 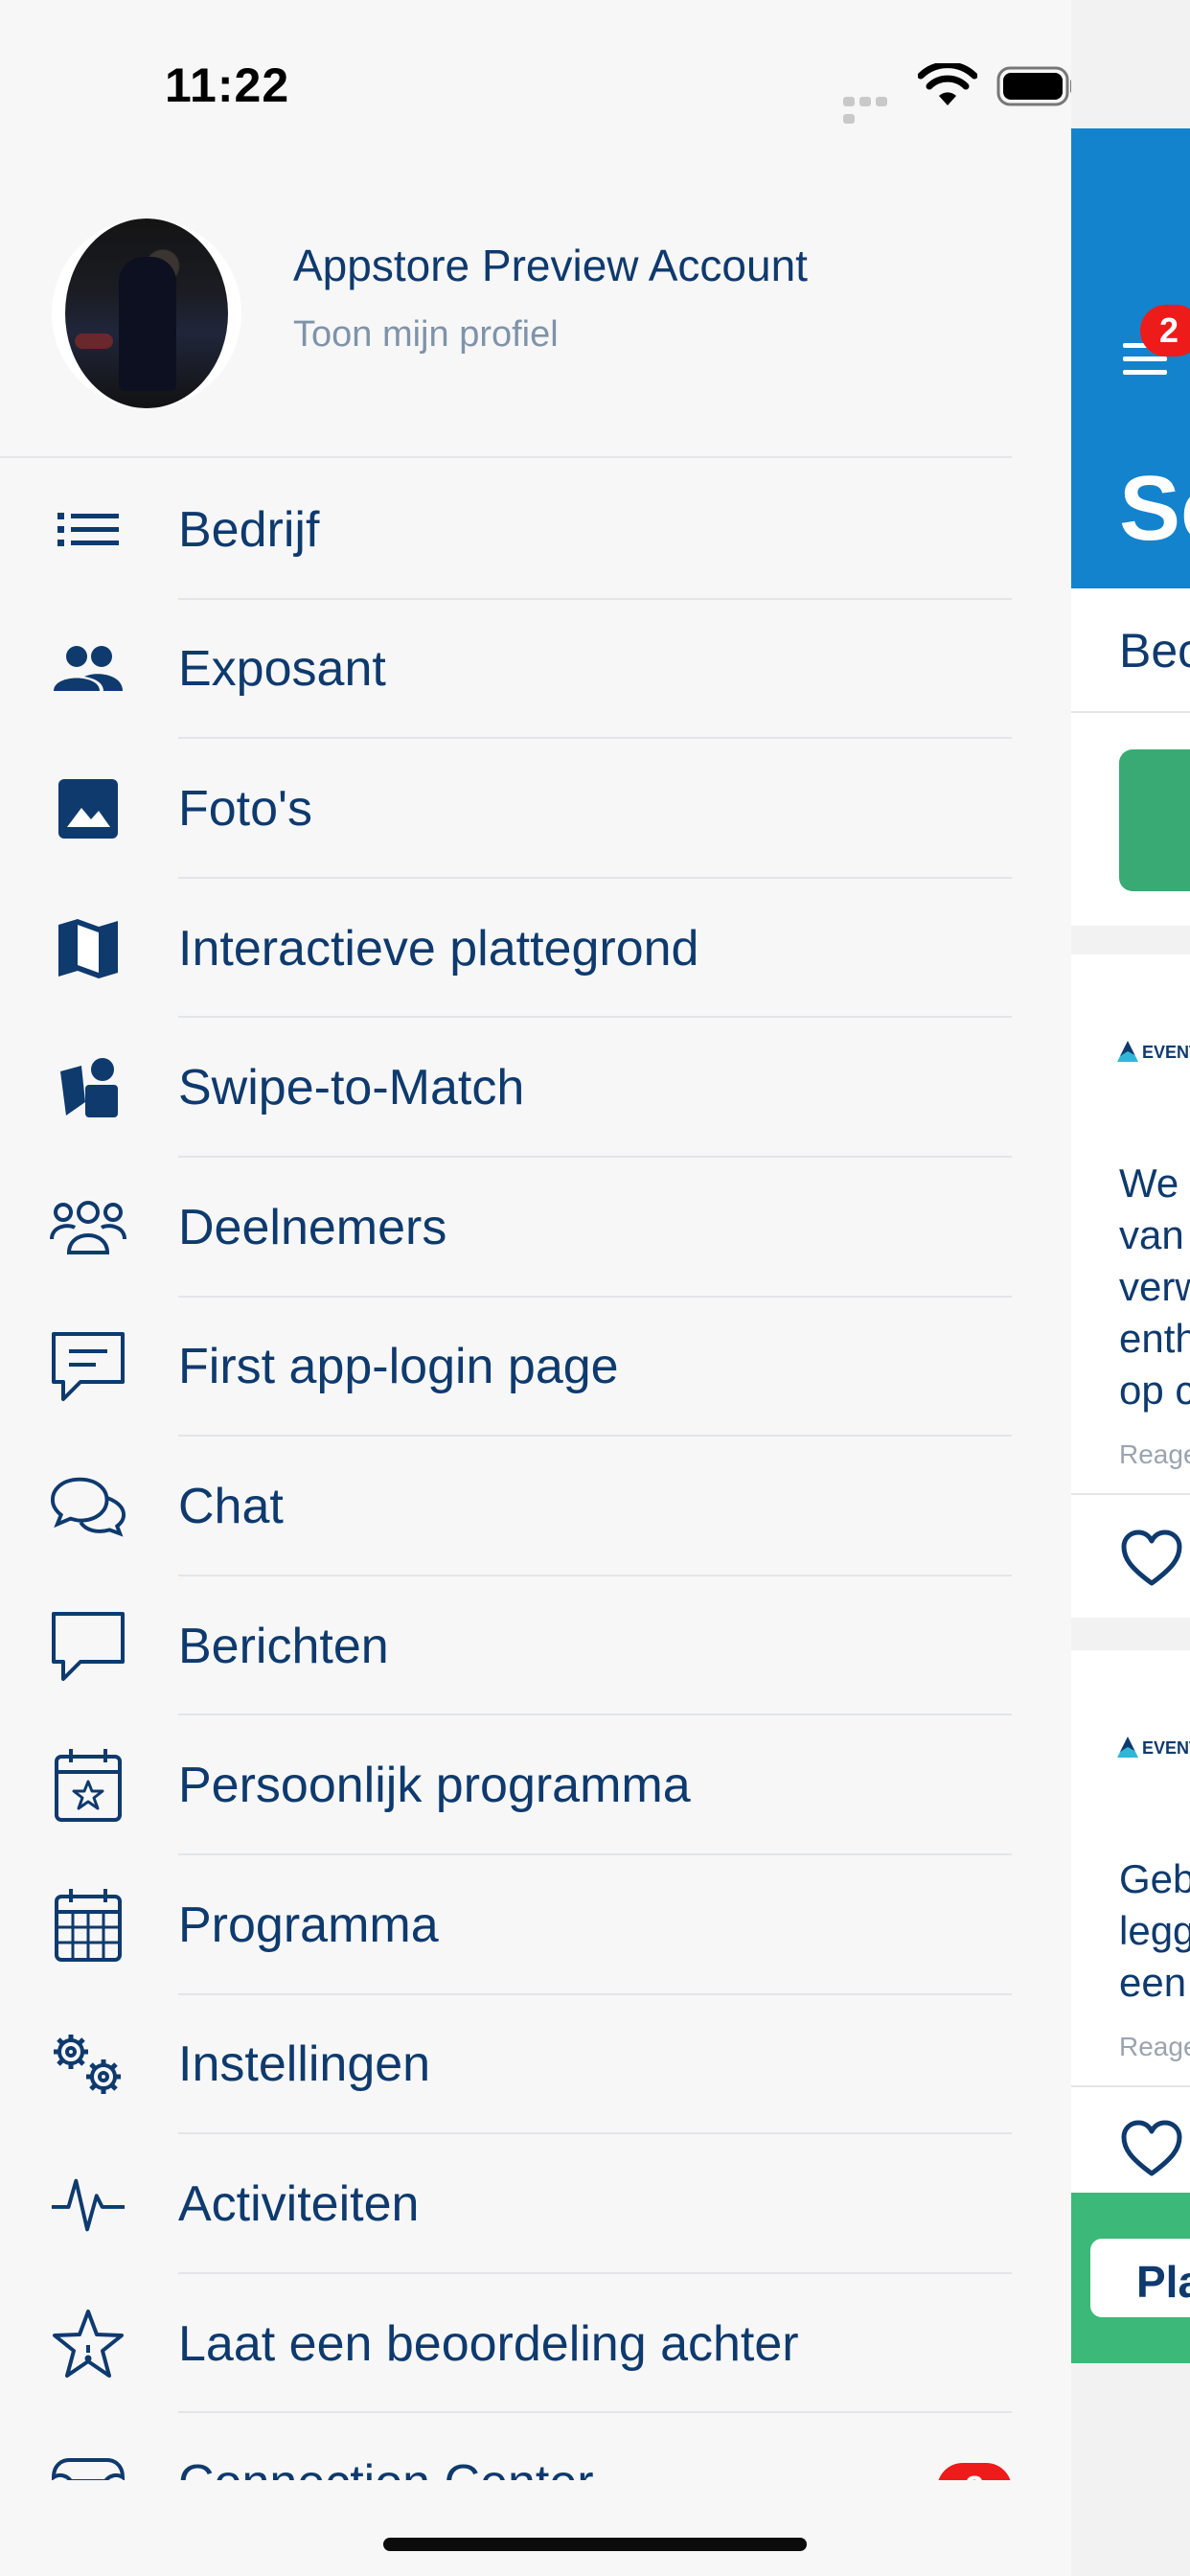 I want to click on menu-item-fotos: Foto's, so click(x=506, y=809).